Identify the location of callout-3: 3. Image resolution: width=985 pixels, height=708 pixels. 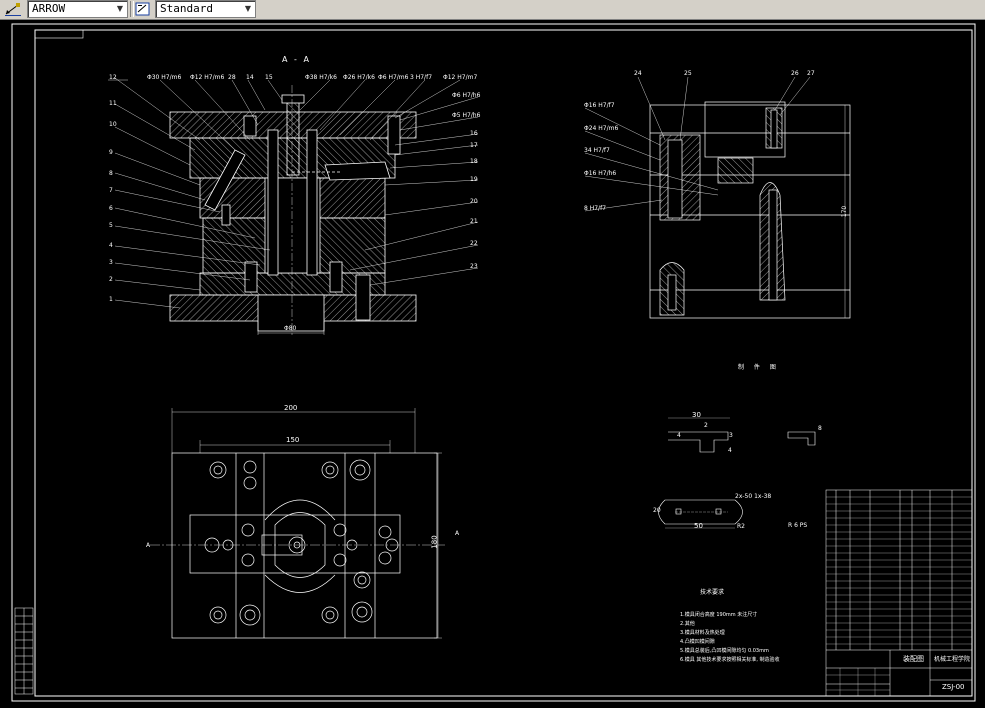
(111, 262).